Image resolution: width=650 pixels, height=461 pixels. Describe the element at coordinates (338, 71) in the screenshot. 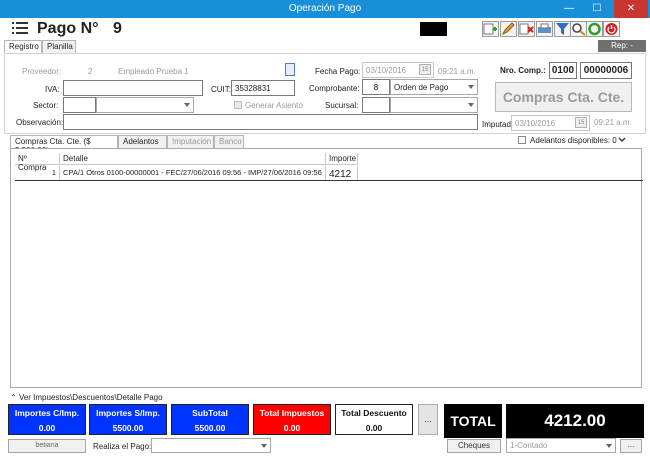

I see `fecha-pago-label: Fecha Pago:` at that location.